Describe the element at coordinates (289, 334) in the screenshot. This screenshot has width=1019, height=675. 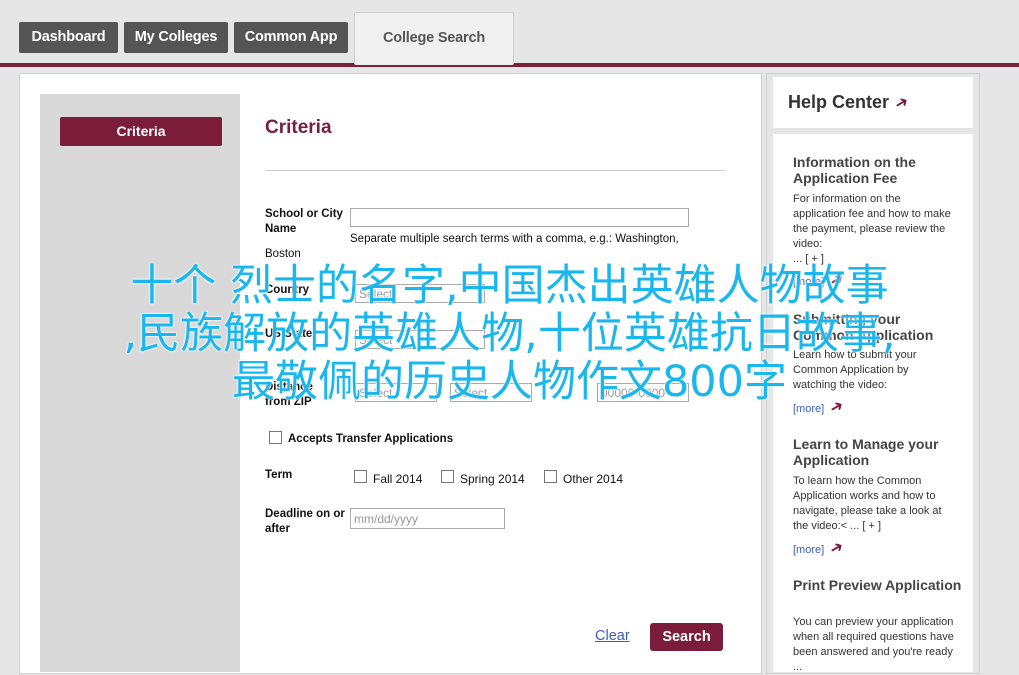
I see `us-state-label: US State` at that location.